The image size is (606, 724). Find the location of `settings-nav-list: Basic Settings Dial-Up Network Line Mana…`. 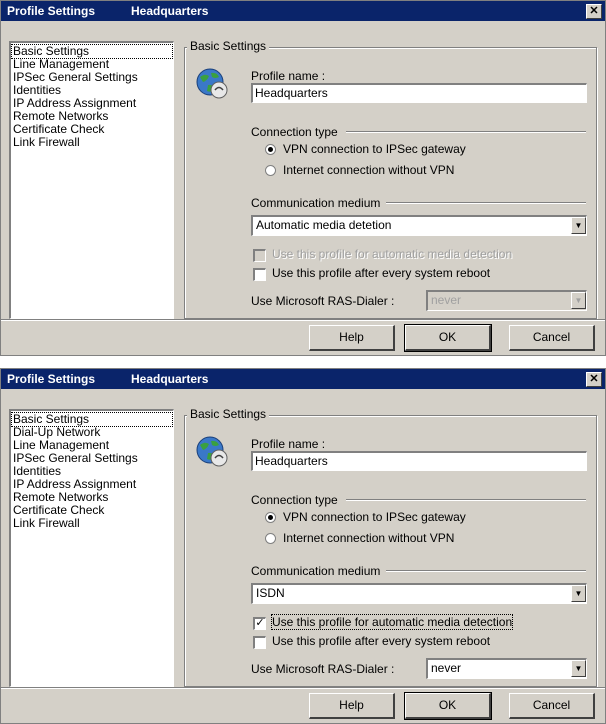

settings-nav-list: Basic Settings Dial-Up Network Line Mana… is located at coordinates (91, 548).